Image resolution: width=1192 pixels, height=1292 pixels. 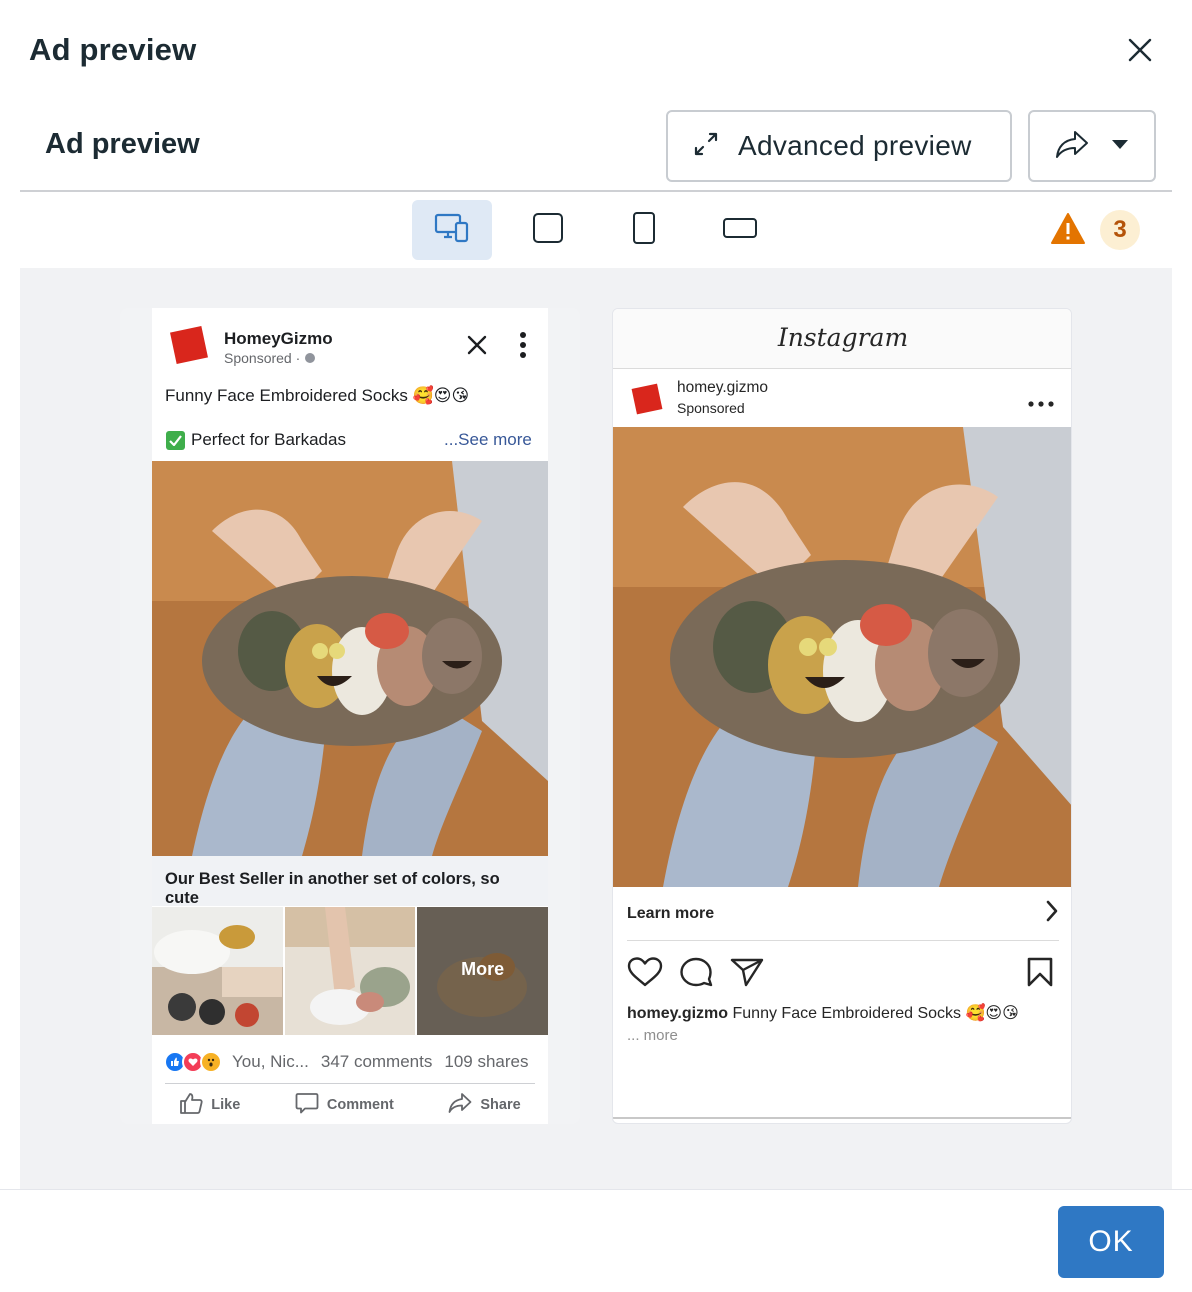 I want to click on instagram-logo: Instagram, so click(x=843, y=337).